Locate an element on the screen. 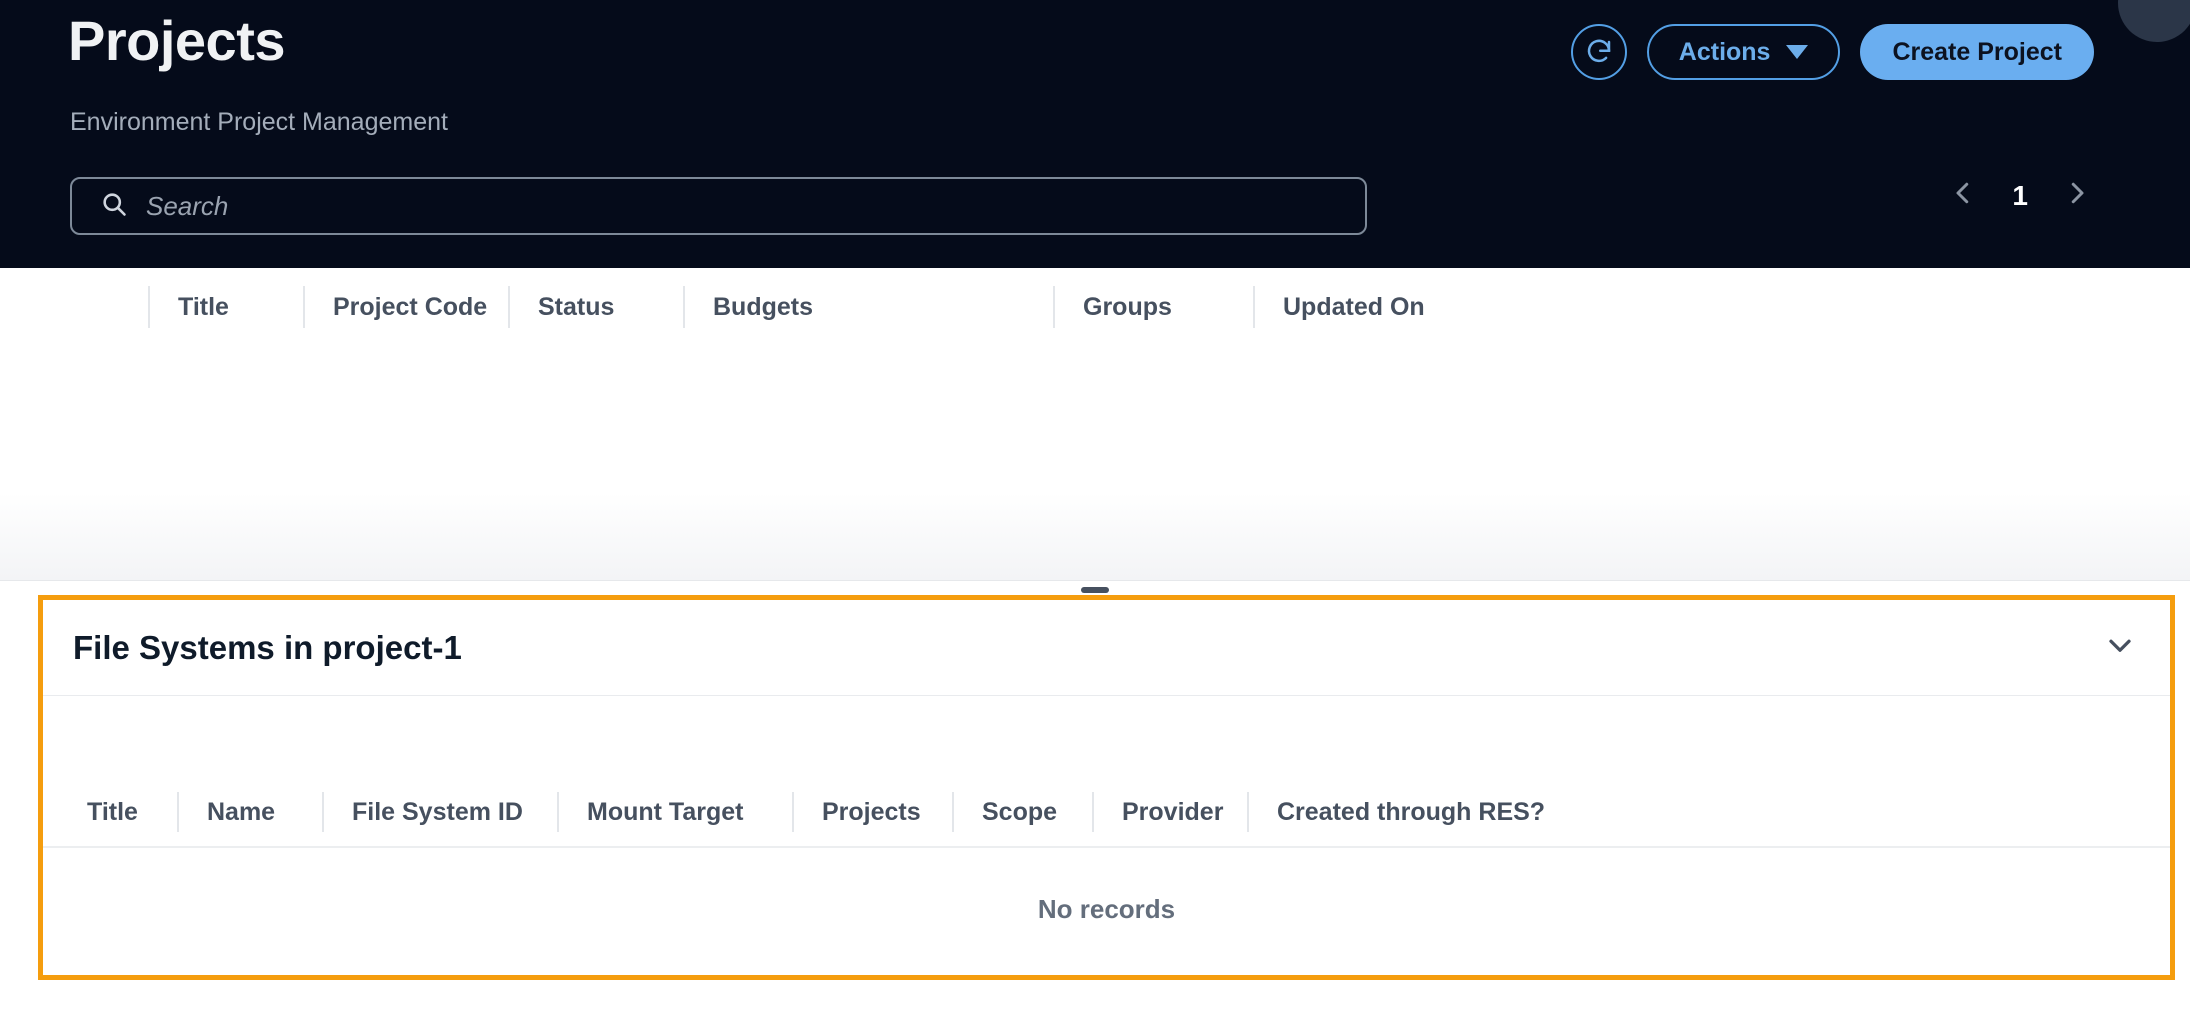  splitter-handle is located at coordinates (1095, 590).